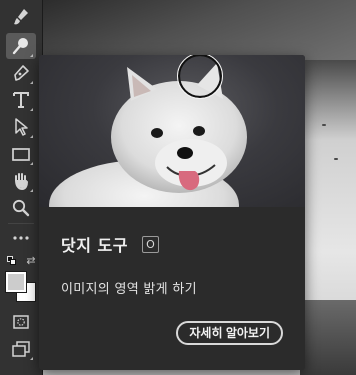 This screenshot has width=356, height=375. I want to click on zoom-tool, so click(21, 208).